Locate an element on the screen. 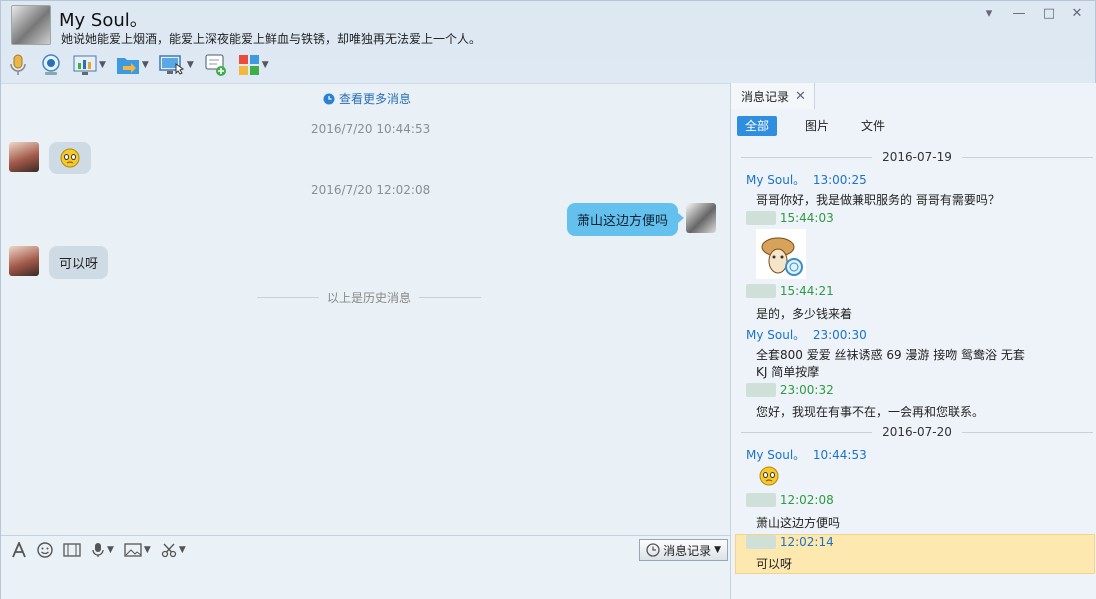 This screenshot has height=599, width=1096. minimize-button: — is located at coordinates (1019, 14).